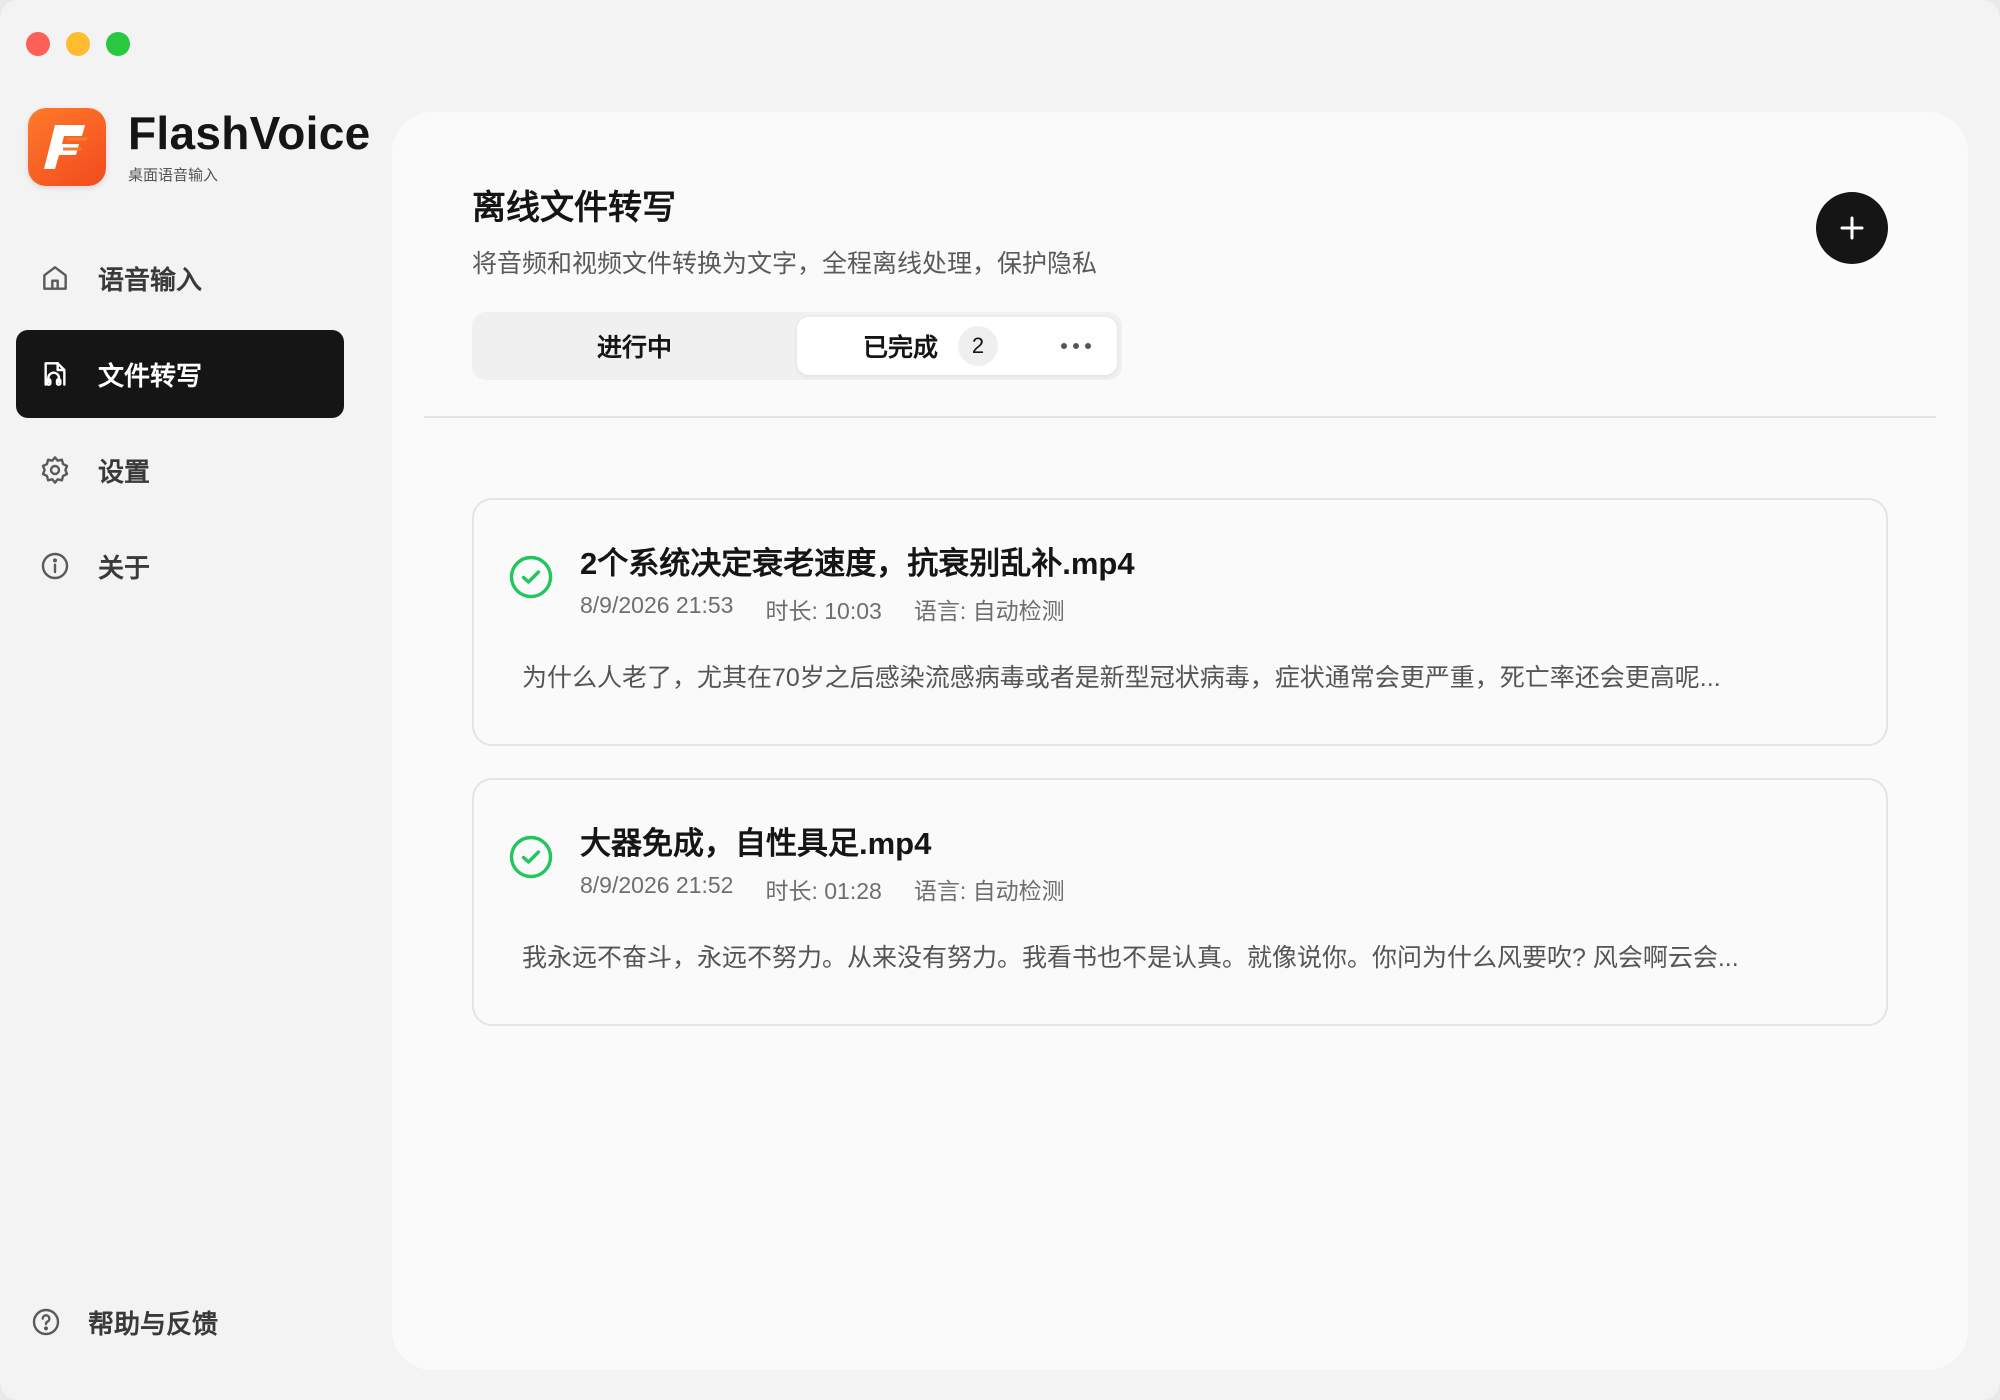  I want to click on file-name: 大器免成，自性具足.mp4, so click(756, 843).